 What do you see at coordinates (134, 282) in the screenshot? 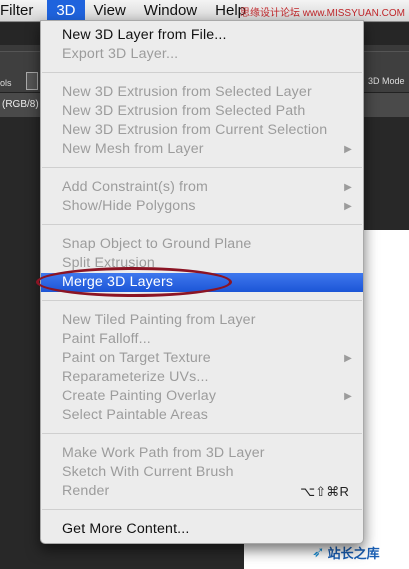
I see `highlight-annotation-circle` at bounding box center [134, 282].